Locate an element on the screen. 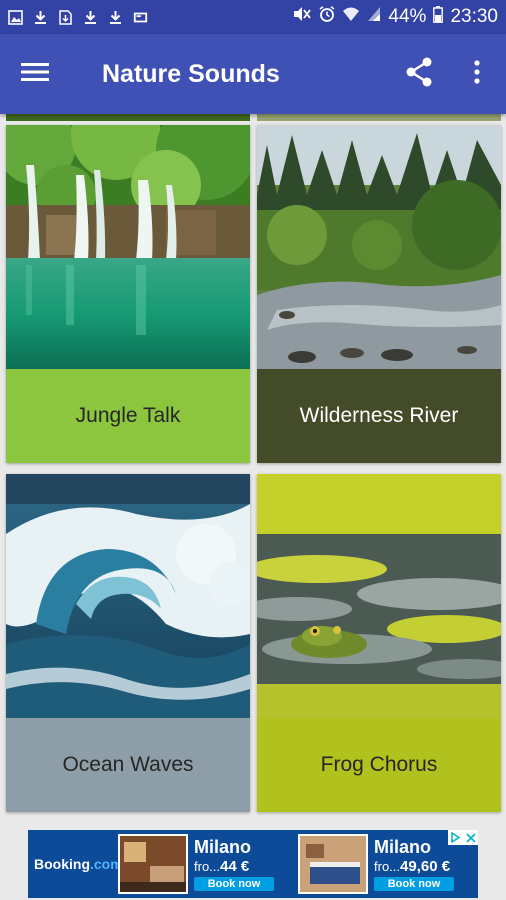 The height and width of the screenshot is (900, 506). app-bar: Nature Sounds is located at coordinates (253, 74).